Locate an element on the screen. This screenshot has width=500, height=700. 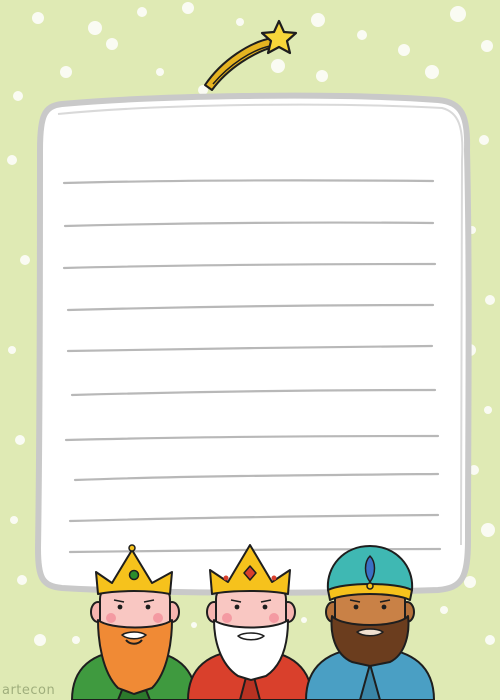
watermark-text: artecon is located at coordinates (29, 690).